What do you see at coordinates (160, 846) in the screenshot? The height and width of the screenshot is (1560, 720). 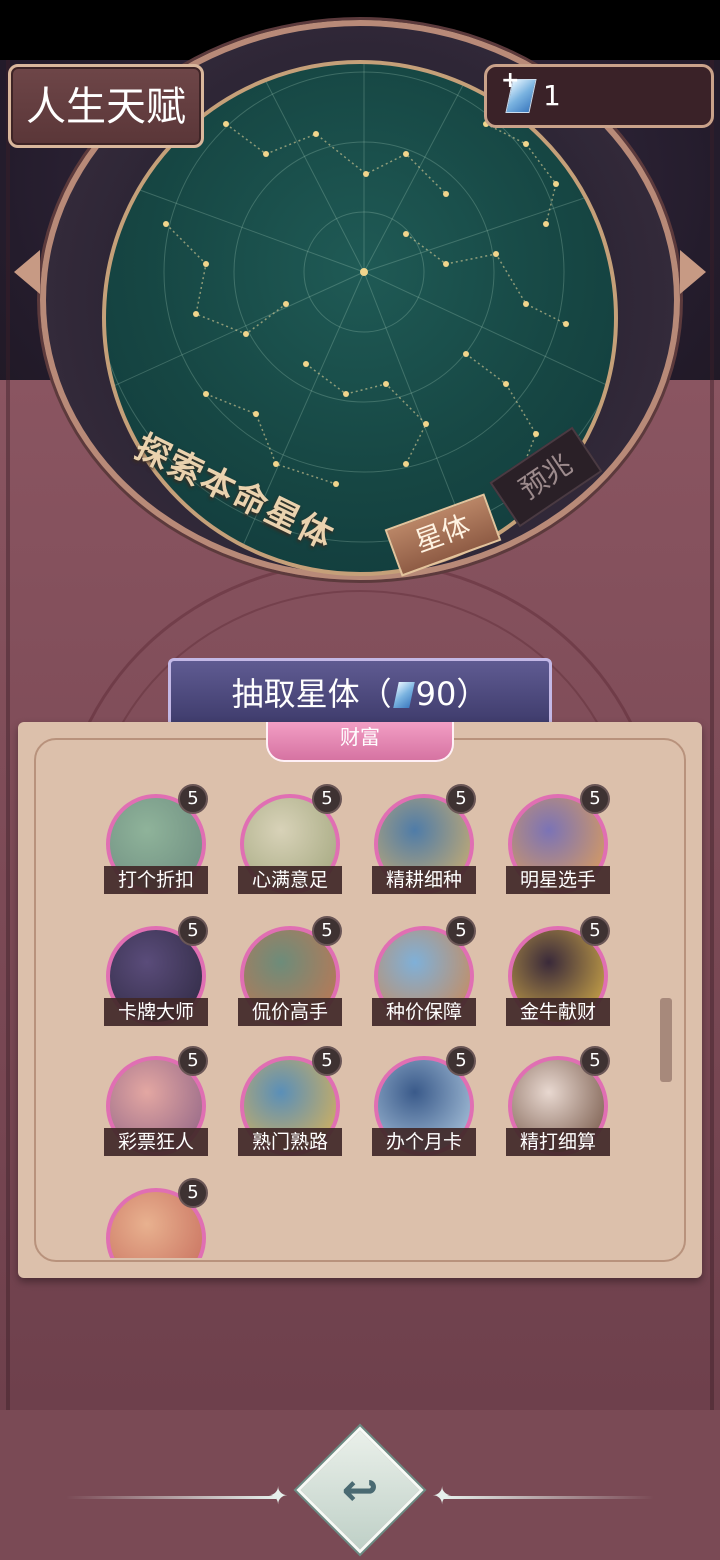 I see `talent-item: 5 打个折扣` at bounding box center [160, 846].